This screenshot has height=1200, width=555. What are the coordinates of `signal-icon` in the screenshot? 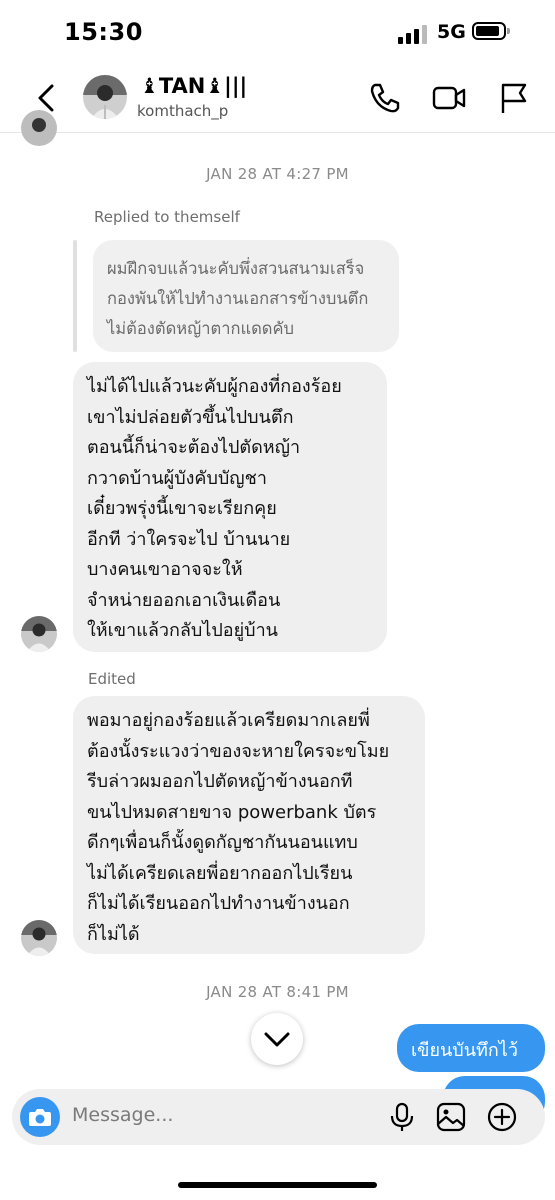 It's located at (414, 34).